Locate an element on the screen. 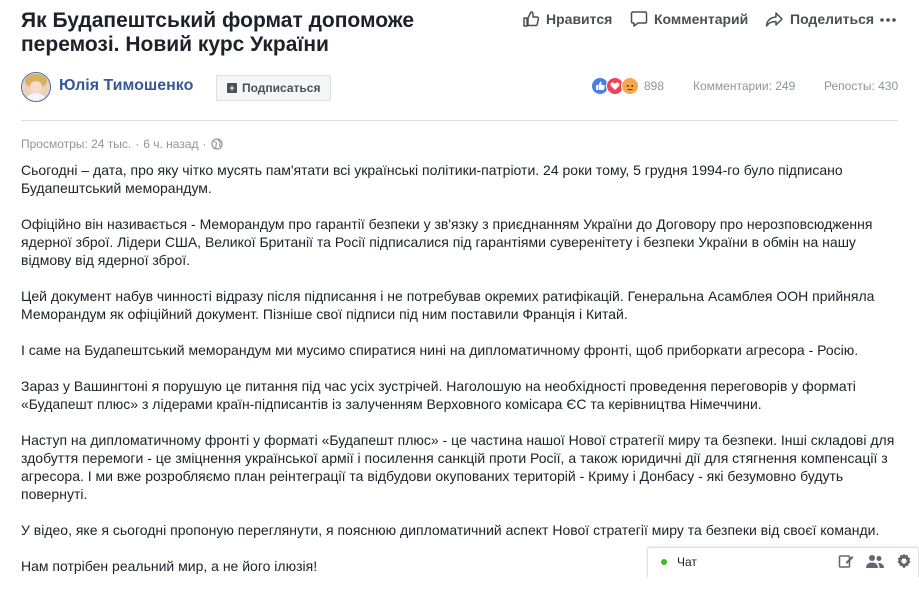  like-button: Нравится is located at coordinates (567, 19).